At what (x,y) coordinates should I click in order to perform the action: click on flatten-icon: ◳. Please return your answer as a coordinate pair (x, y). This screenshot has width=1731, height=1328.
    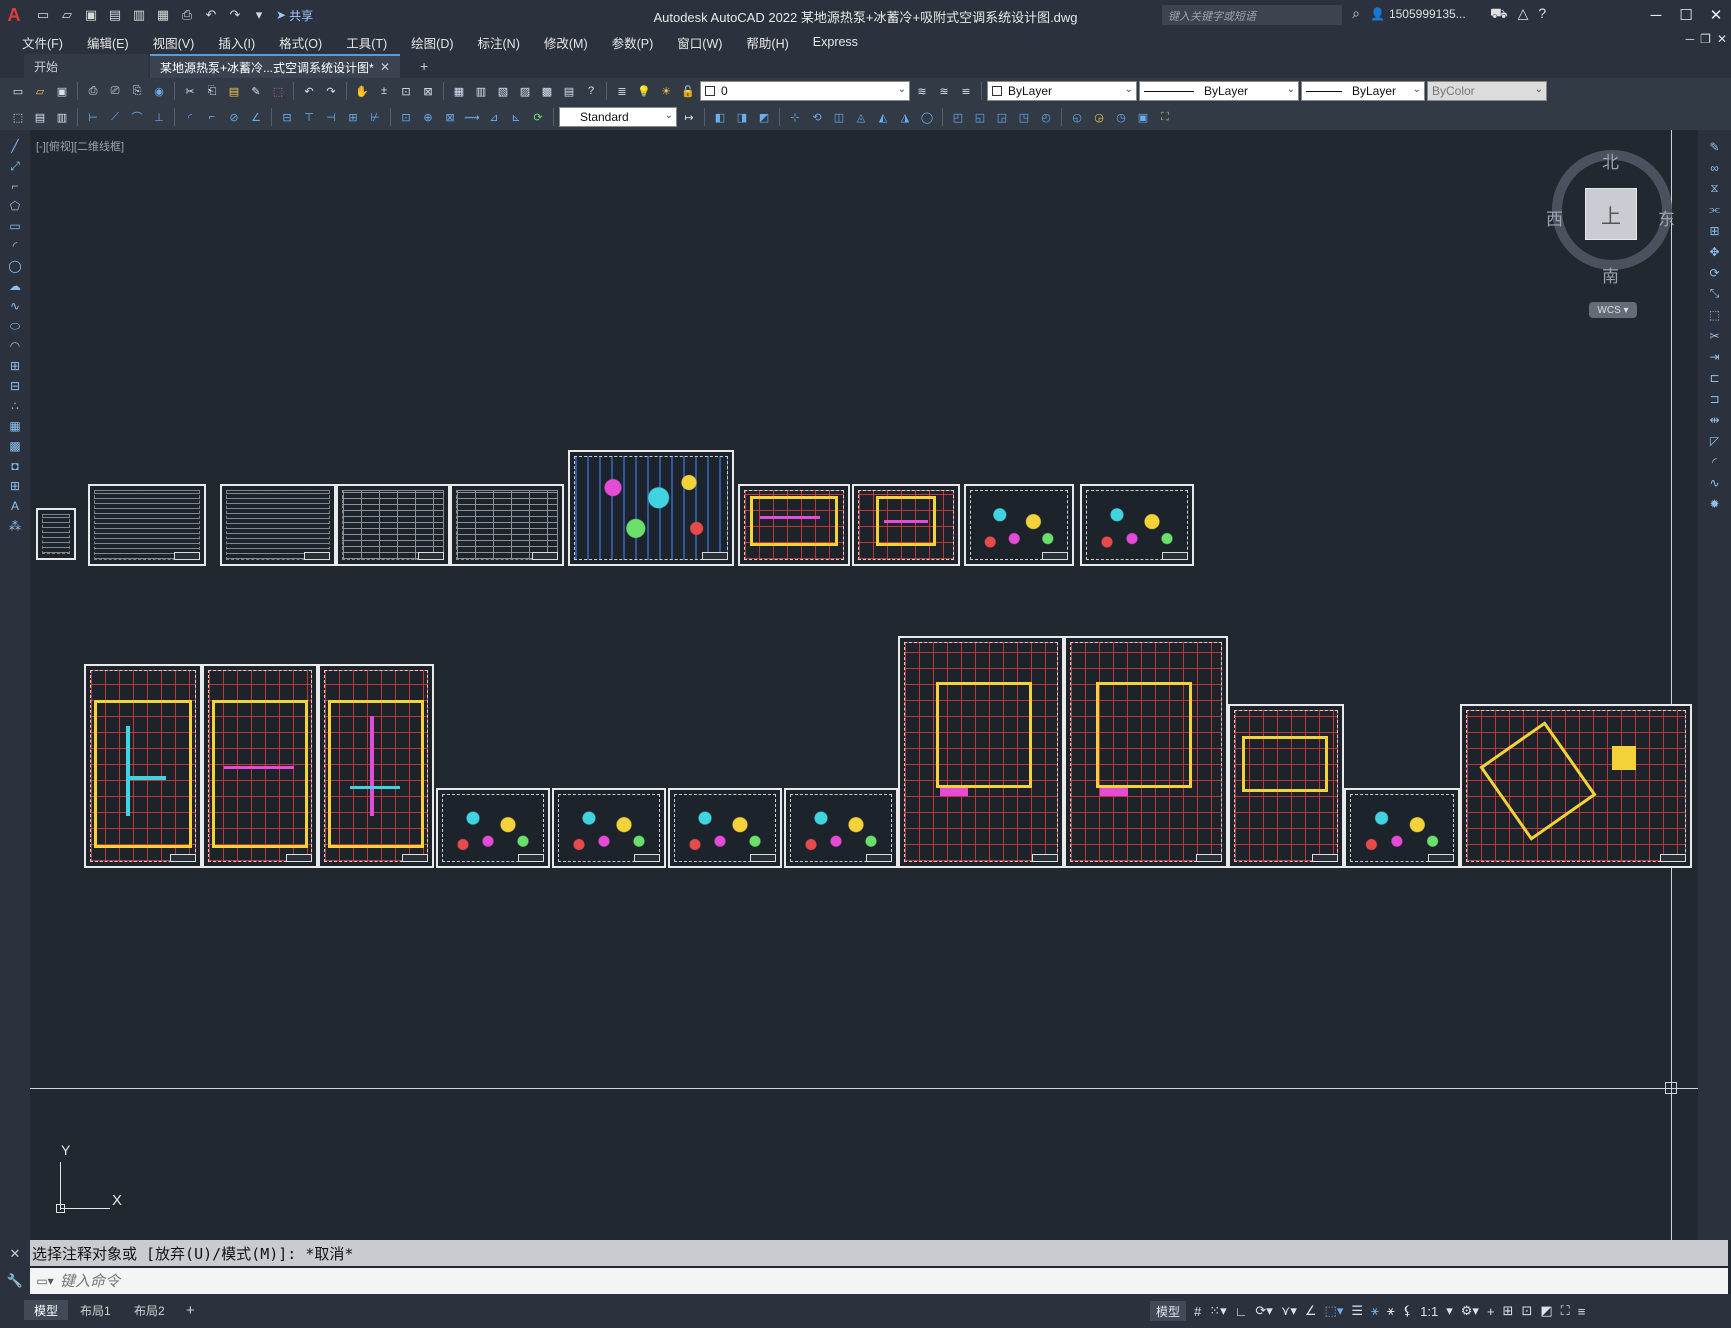
    Looking at the image, I should click on (1024, 117).